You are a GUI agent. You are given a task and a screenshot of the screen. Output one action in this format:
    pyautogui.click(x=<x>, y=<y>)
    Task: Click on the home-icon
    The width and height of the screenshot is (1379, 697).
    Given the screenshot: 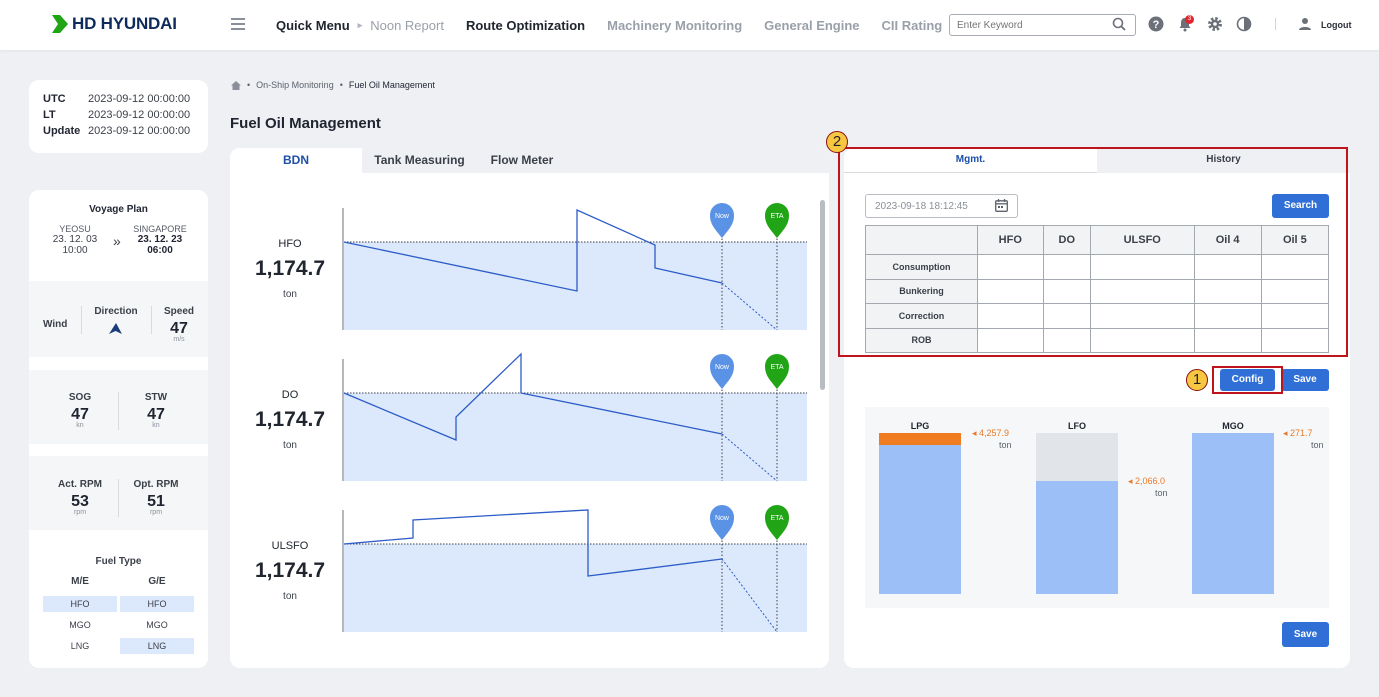 What is the action you would take?
    pyautogui.click(x=236, y=85)
    